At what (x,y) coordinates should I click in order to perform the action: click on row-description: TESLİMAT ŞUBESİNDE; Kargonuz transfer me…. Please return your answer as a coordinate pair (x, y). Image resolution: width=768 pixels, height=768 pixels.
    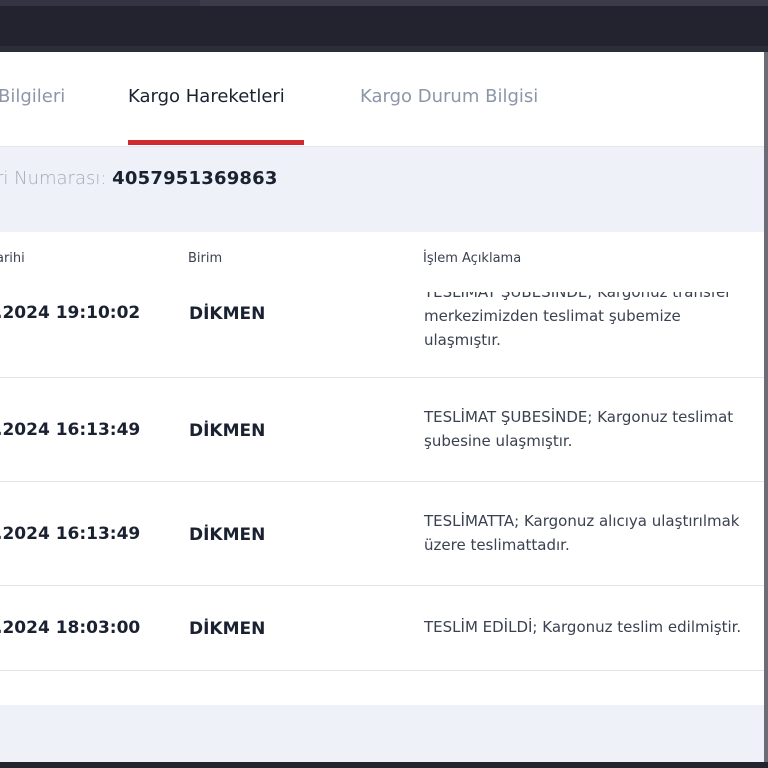
    Looking at the image, I should click on (578, 320).